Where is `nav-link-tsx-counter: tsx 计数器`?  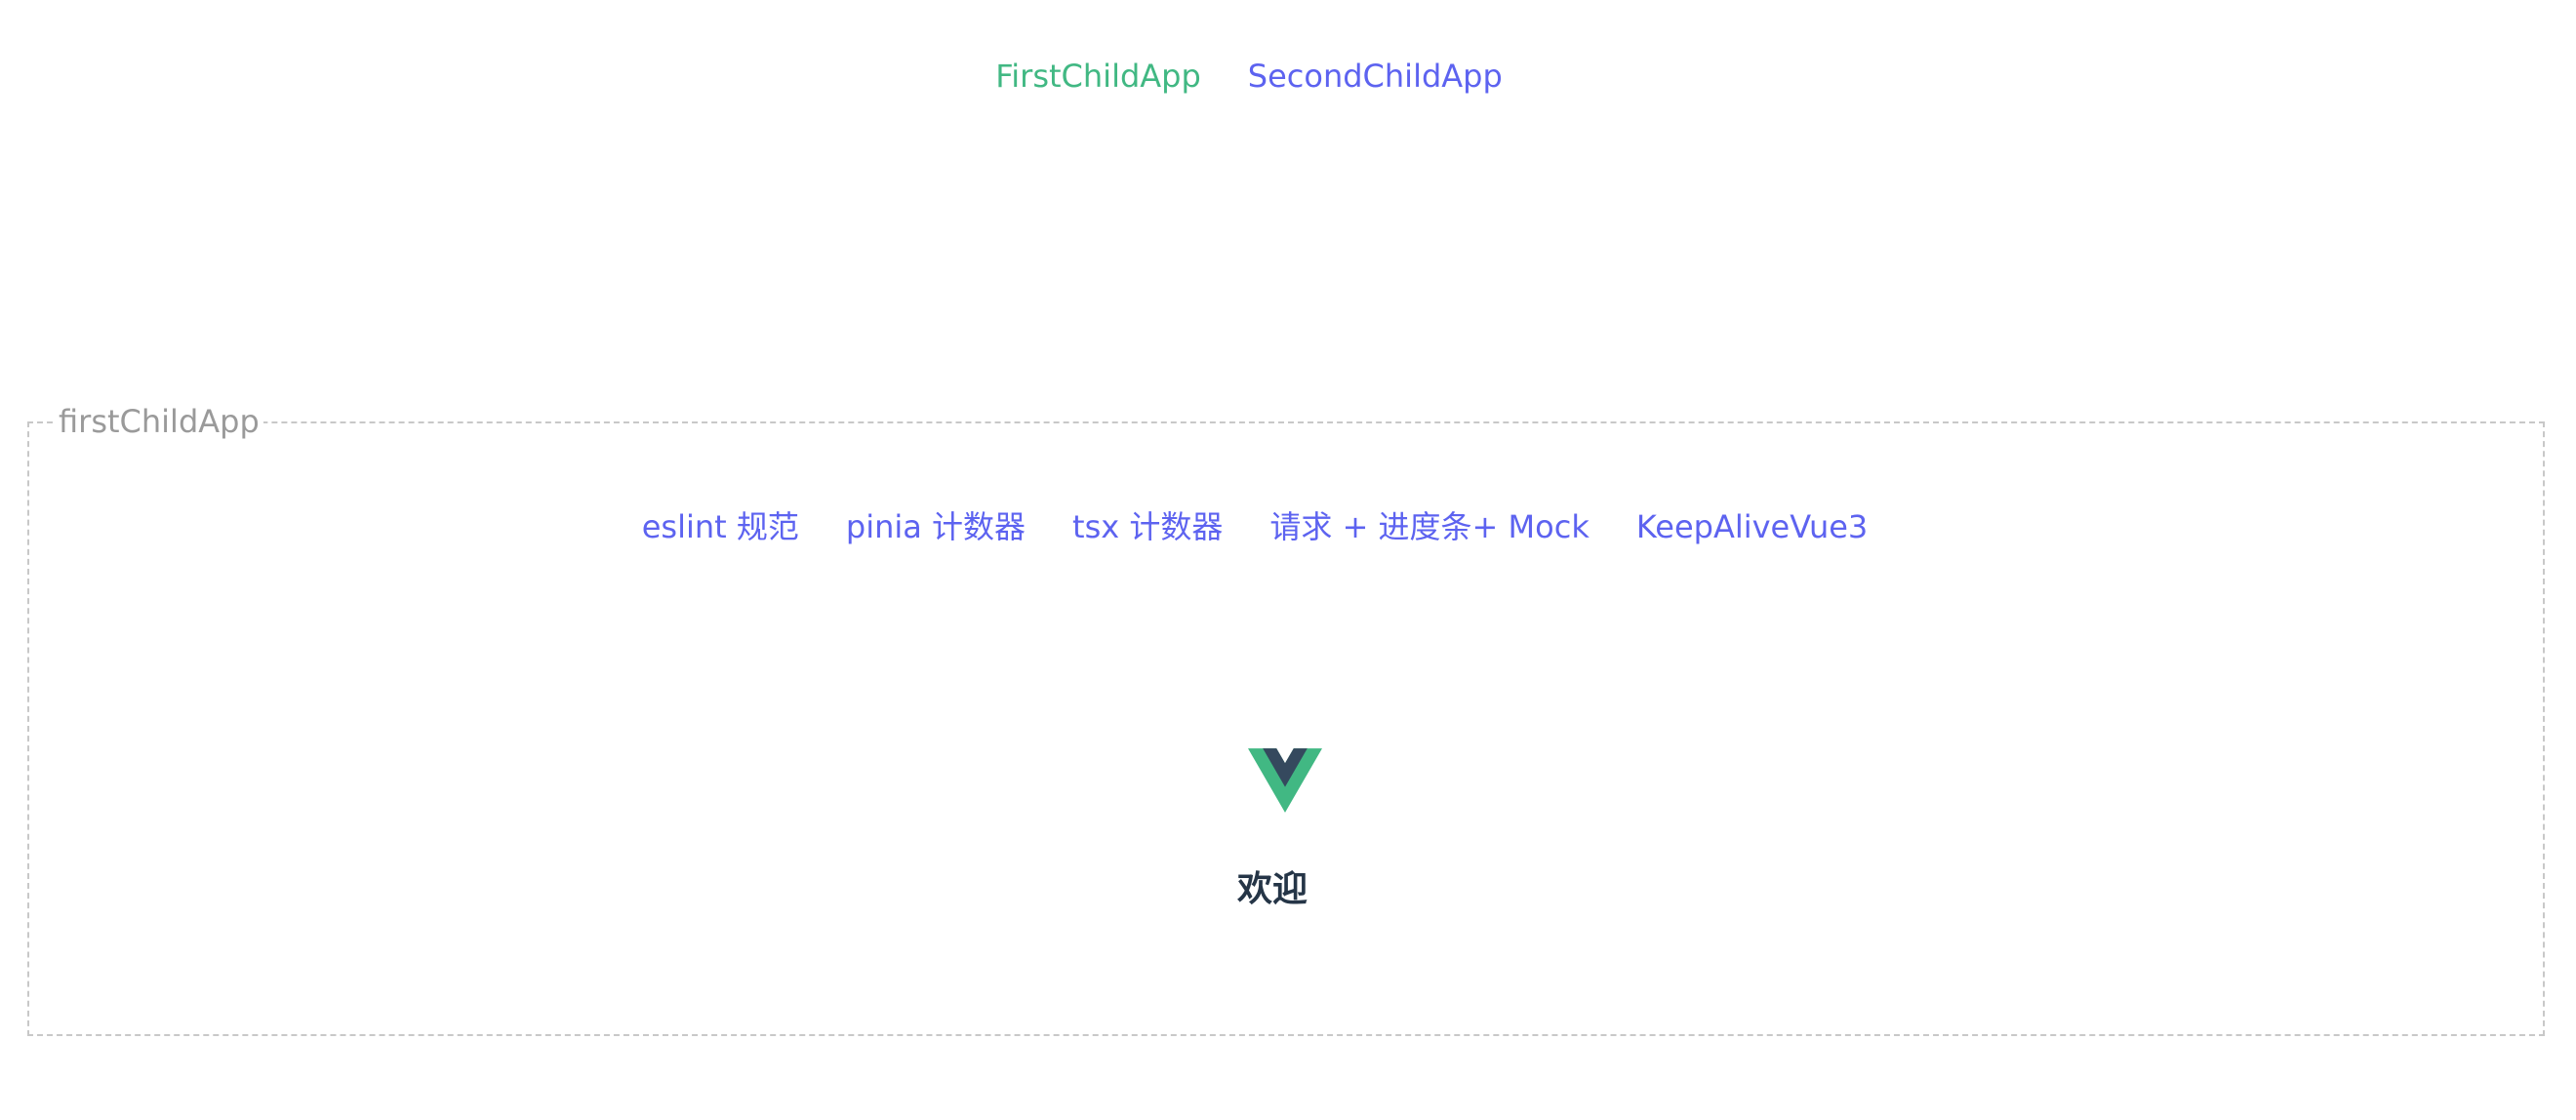 nav-link-tsx-counter: tsx 计数器 is located at coordinates (1147, 526).